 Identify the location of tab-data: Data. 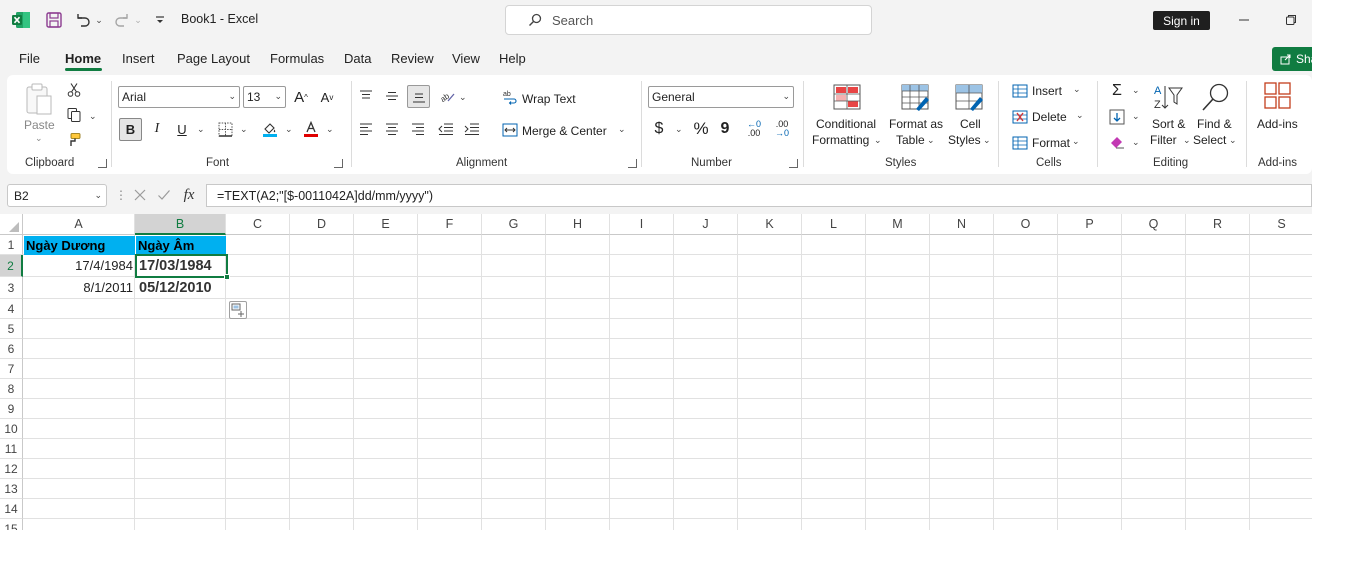
(357, 58).